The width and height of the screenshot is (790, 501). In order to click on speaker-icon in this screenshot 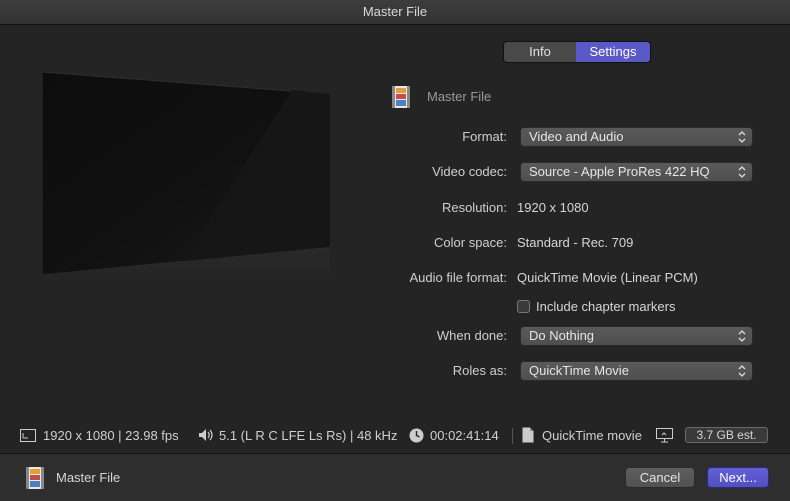, I will do `click(206, 435)`.